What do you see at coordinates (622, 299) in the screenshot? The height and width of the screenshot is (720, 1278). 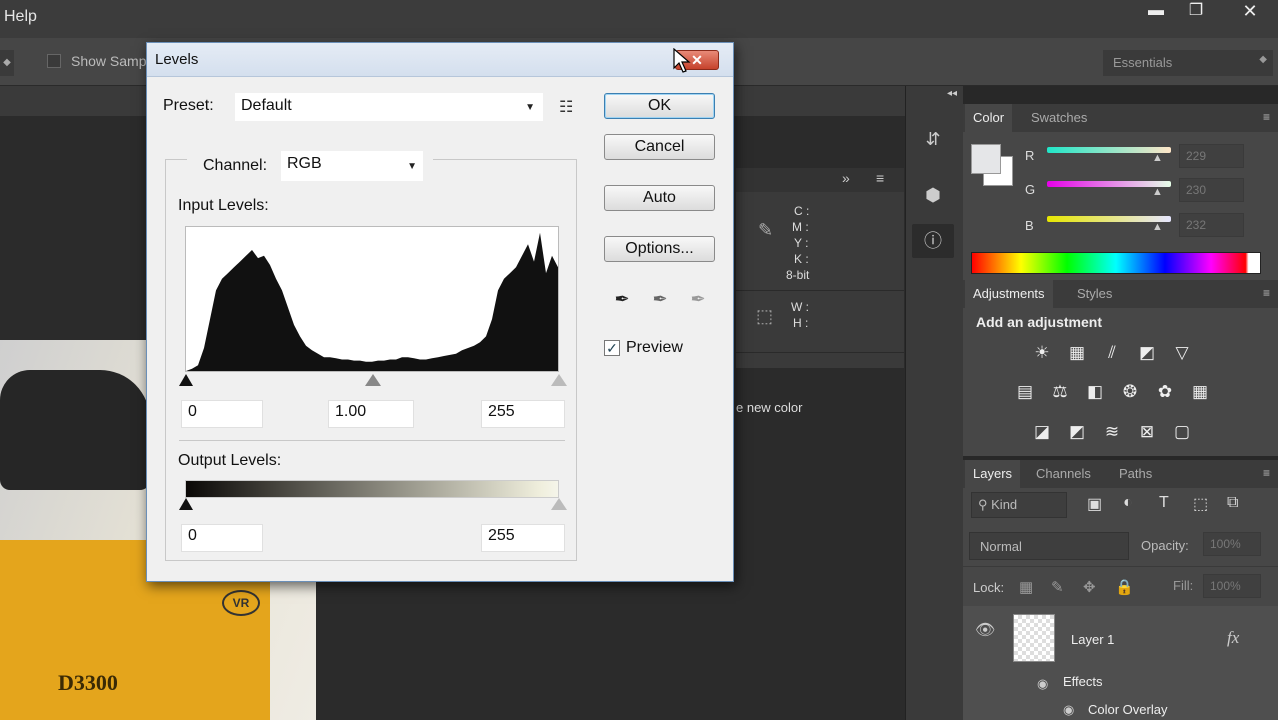 I see `black-eyedropper-icon: ✒` at bounding box center [622, 299].